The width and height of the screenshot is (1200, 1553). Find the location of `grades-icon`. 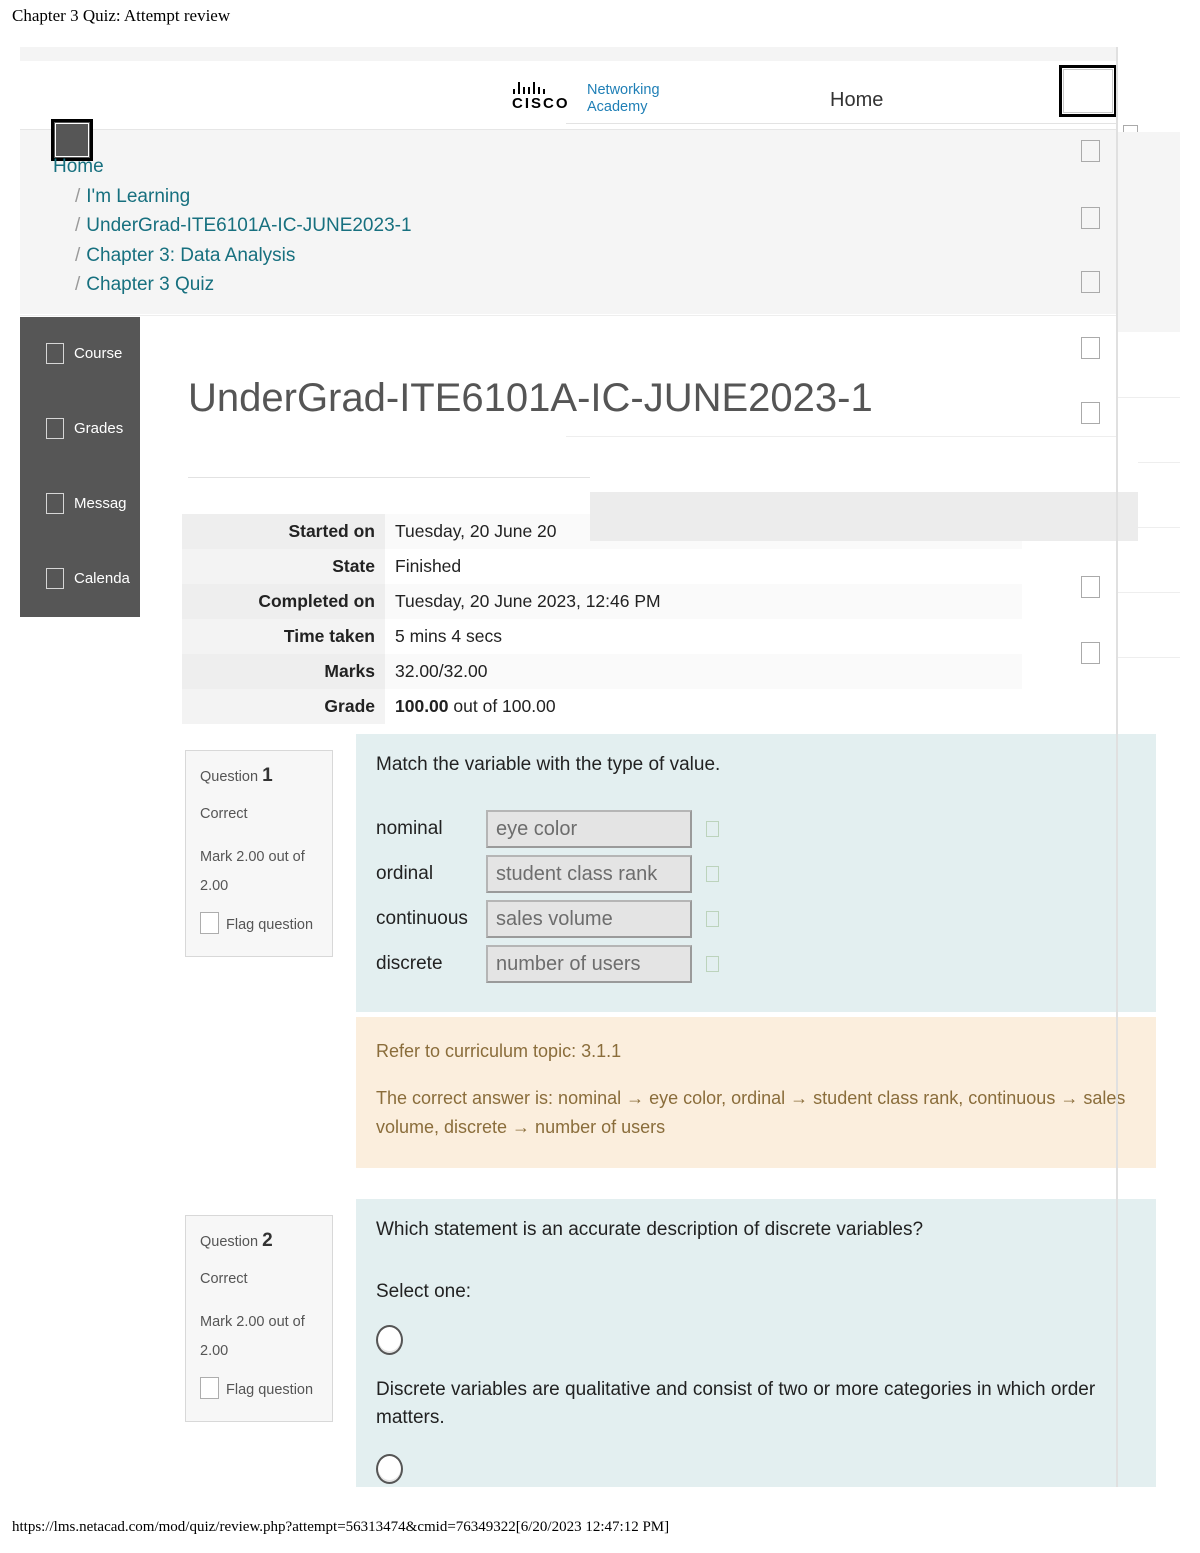

grades-icon is located at coordinates (55, 428).